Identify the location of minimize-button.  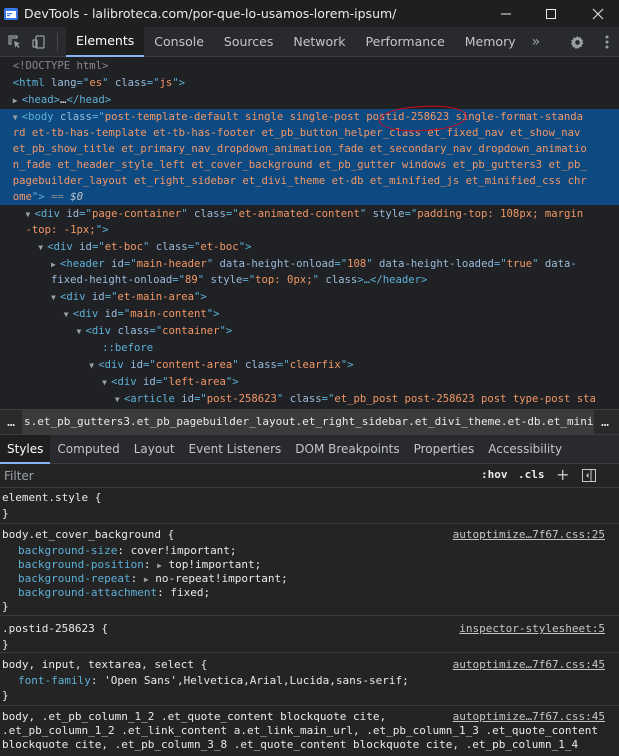
(506, 13).